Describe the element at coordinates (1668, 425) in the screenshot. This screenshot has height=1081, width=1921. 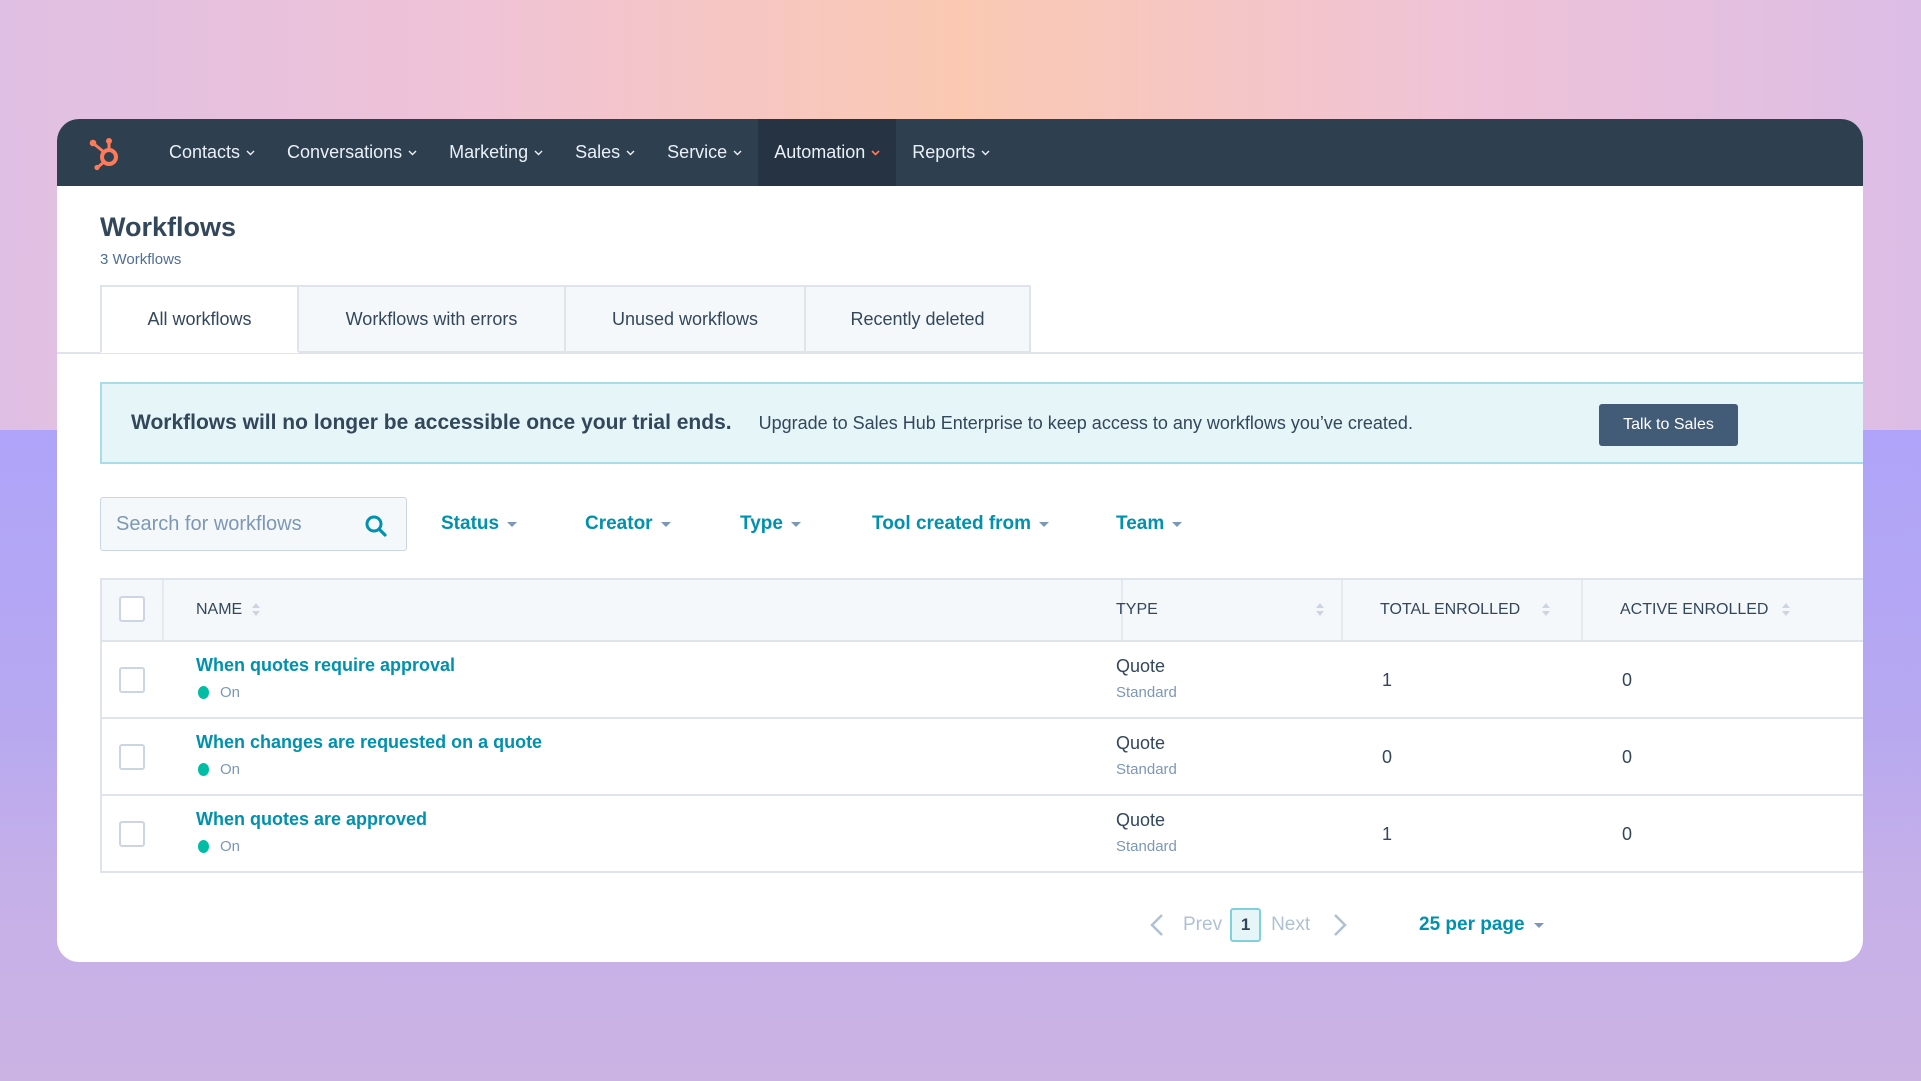
I see `talk-to-sales-button: Talk to Sales` at that location.